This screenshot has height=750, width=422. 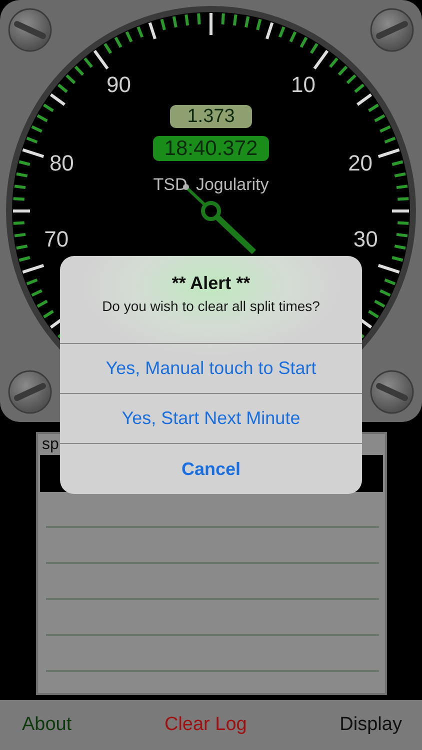 What do you see at coordinates (365, 239) in the screenshot?
I see `dial-numeral: 30` at bounding box center [365, 239].